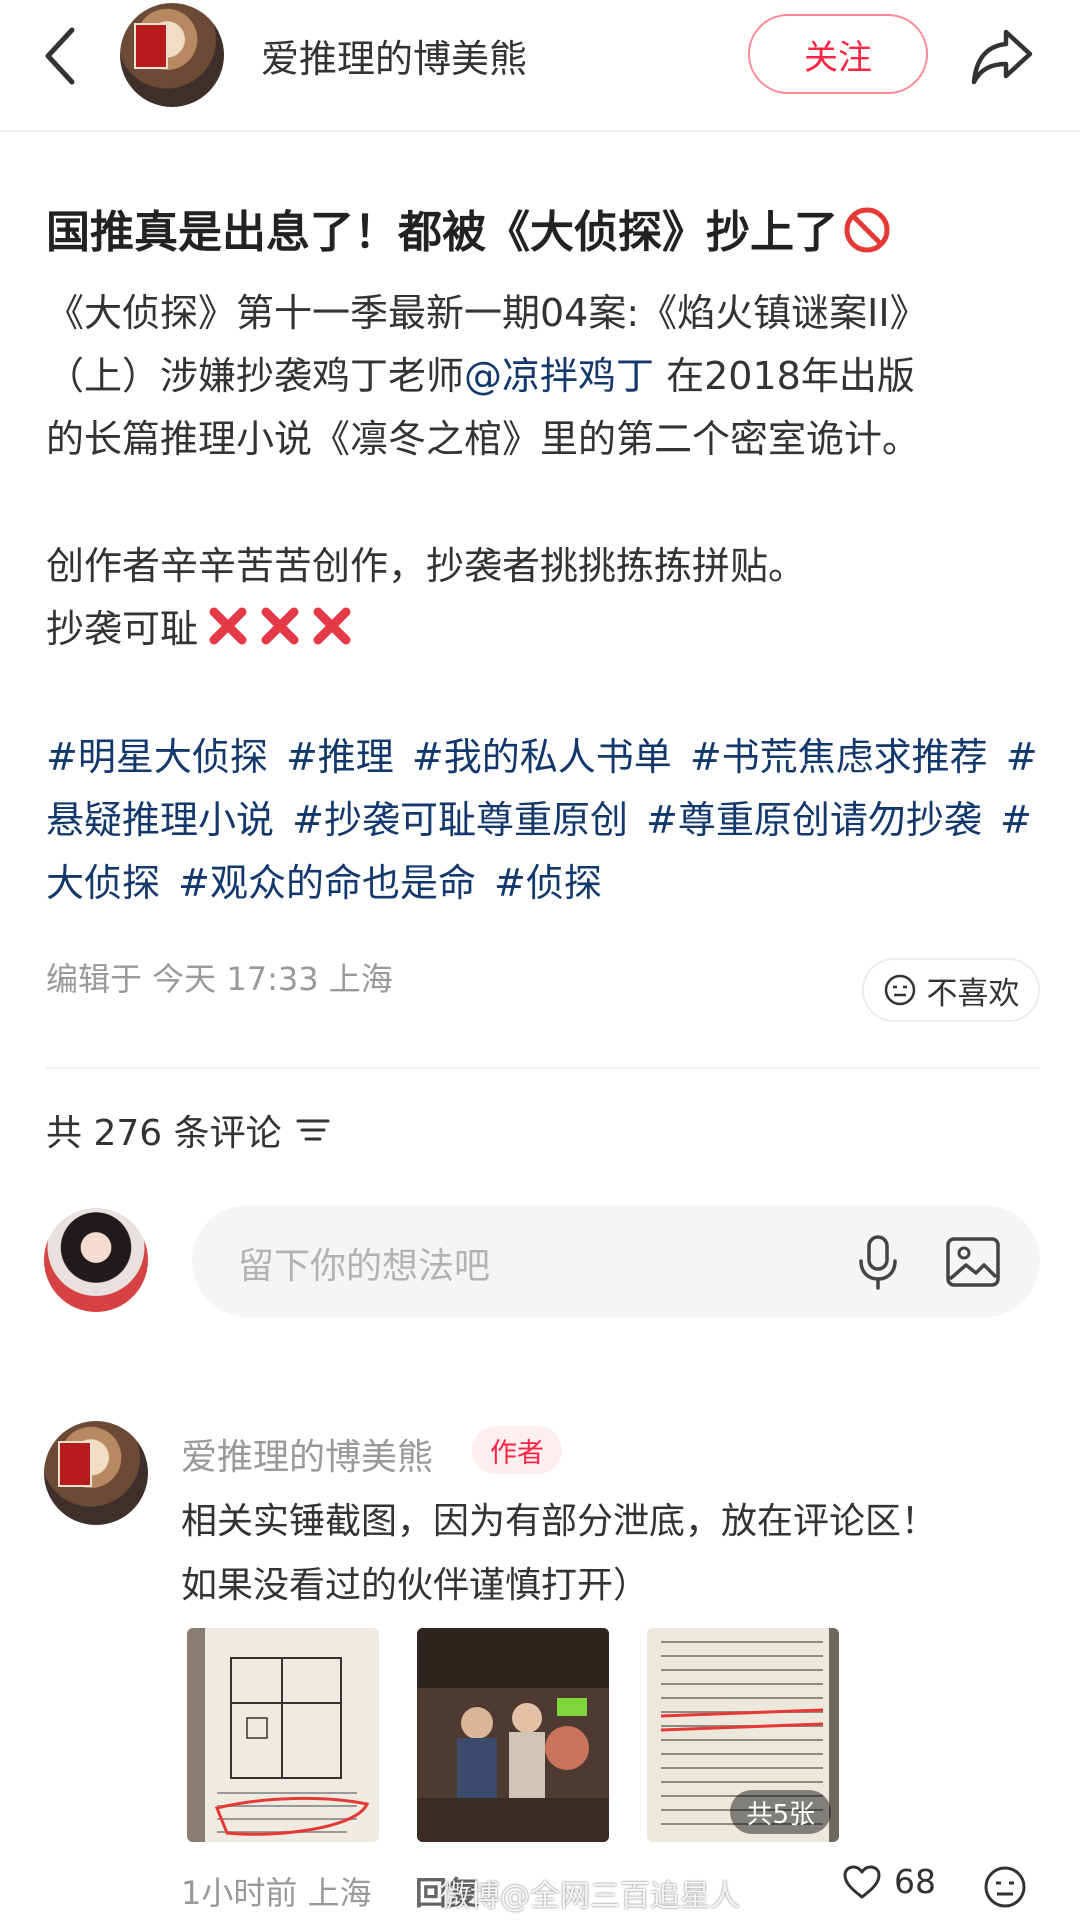 This screenshot has width=1080, height=1923. What do you see at coordinates (867, 230) in the screenshot?
I see `prohibited-emoji-icon` at bounding box center [867, 230].